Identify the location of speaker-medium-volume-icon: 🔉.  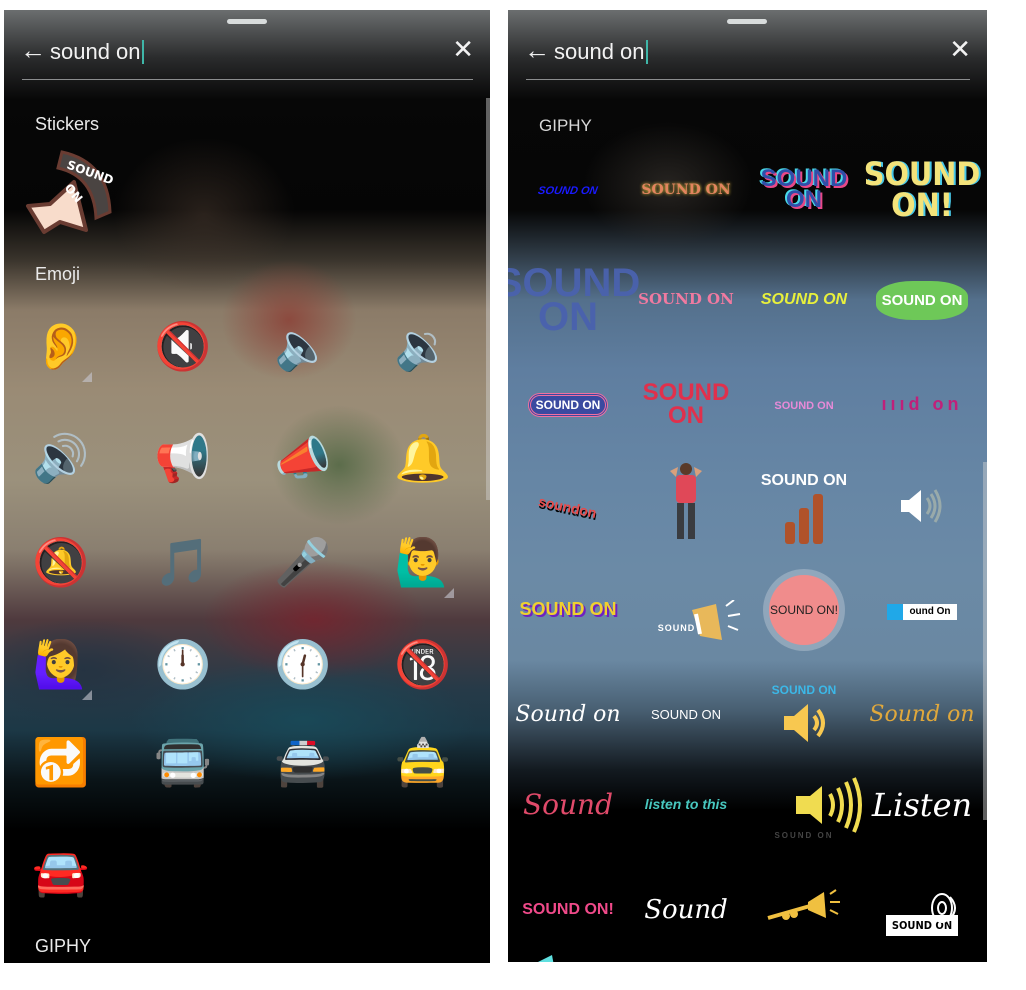
(423, 346).